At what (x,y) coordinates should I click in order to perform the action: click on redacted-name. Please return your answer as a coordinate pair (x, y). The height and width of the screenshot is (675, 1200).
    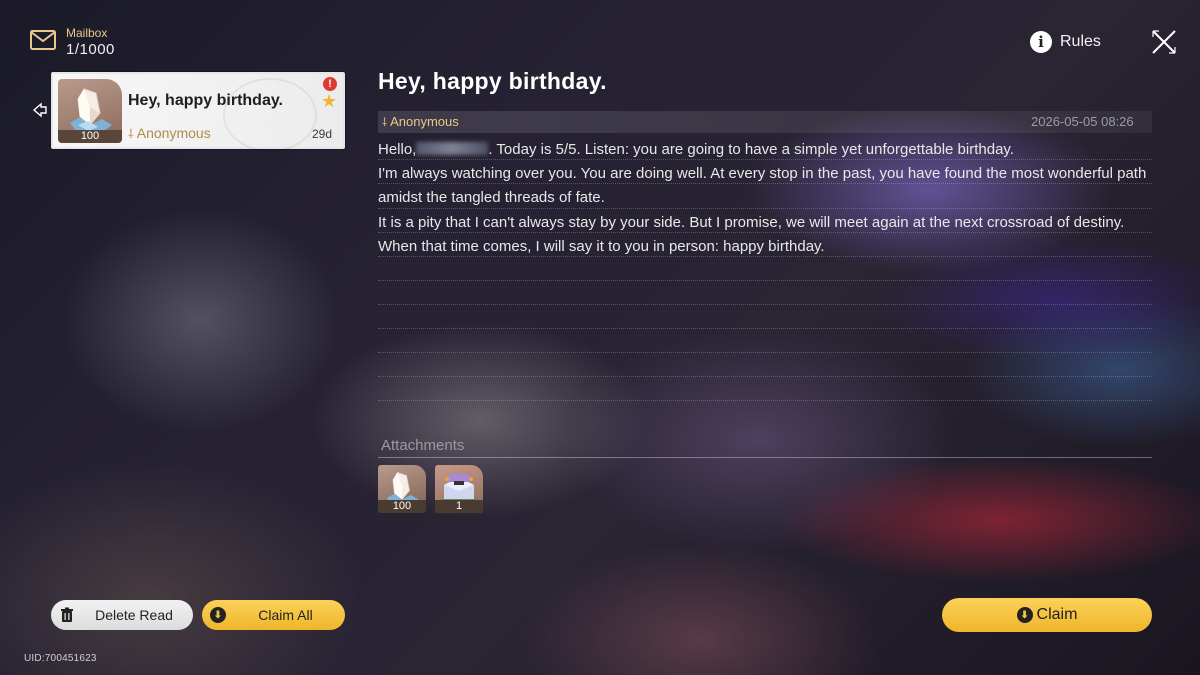
    Looking at the image, I should click on (452, 148).